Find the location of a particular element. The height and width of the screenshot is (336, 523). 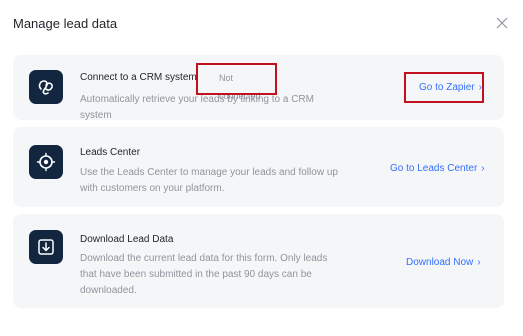

not-connected-highlight is located at coordinates (236, 79).